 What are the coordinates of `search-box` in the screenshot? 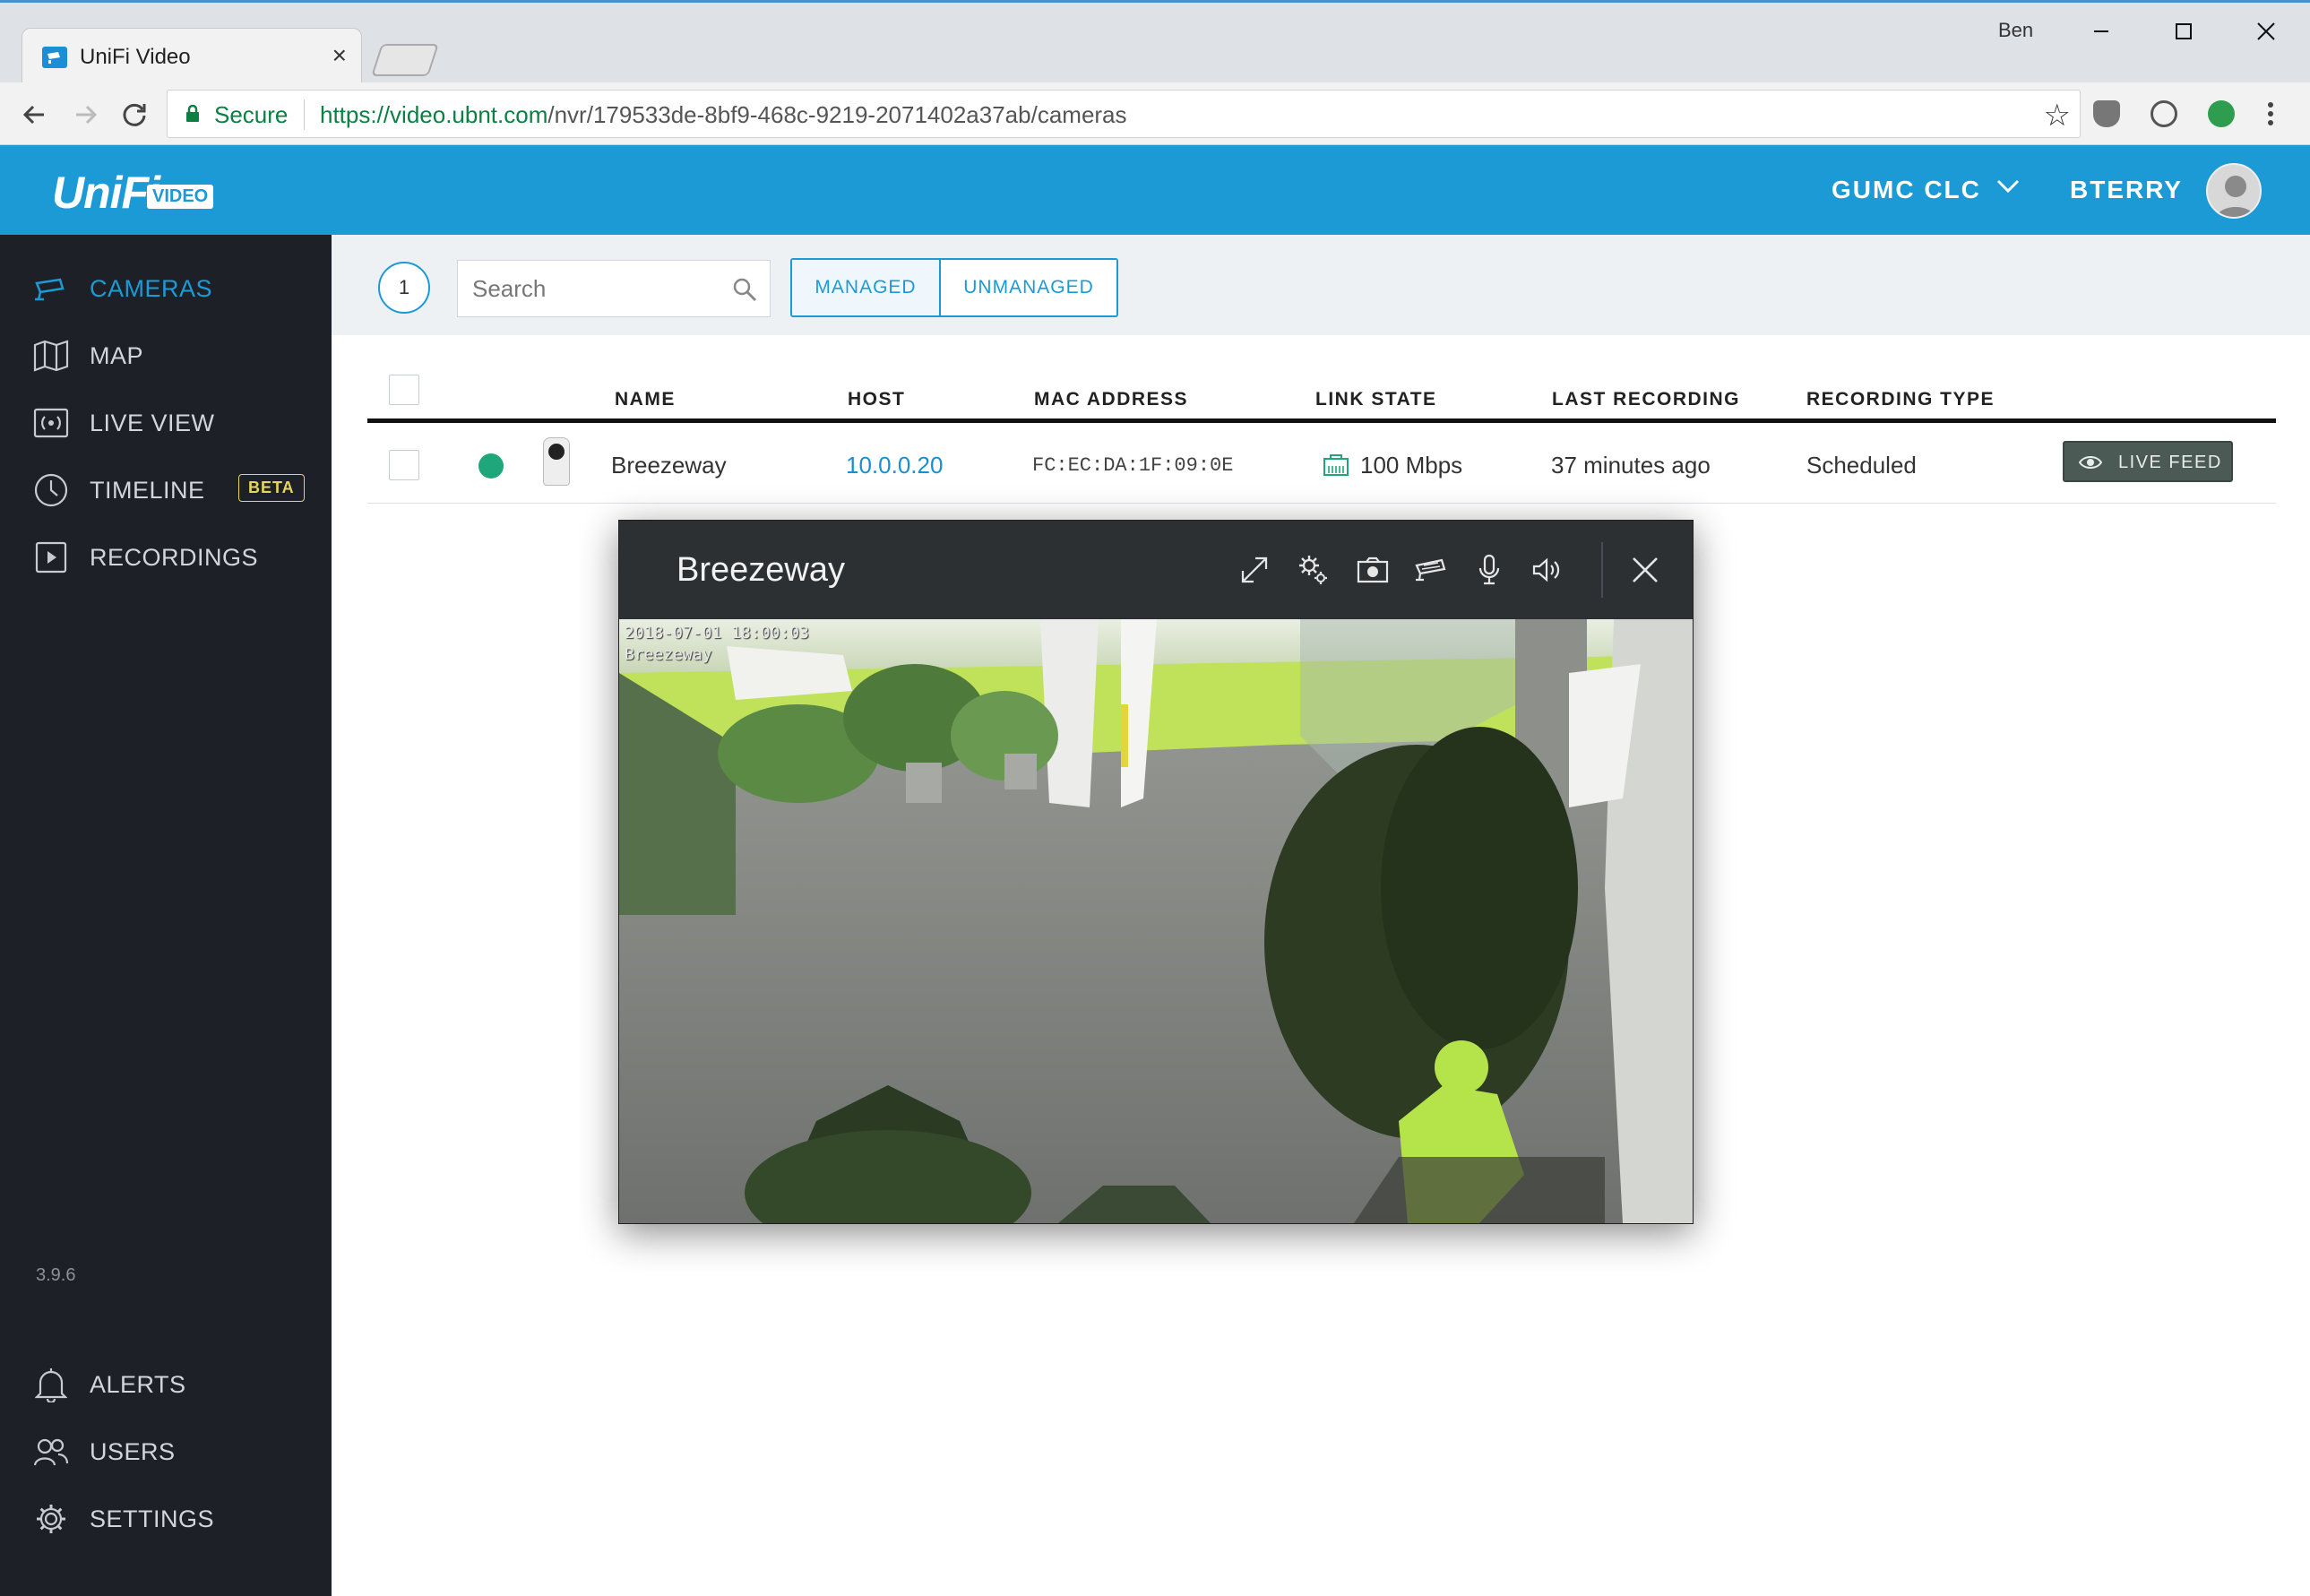 It's located at (614, 288).